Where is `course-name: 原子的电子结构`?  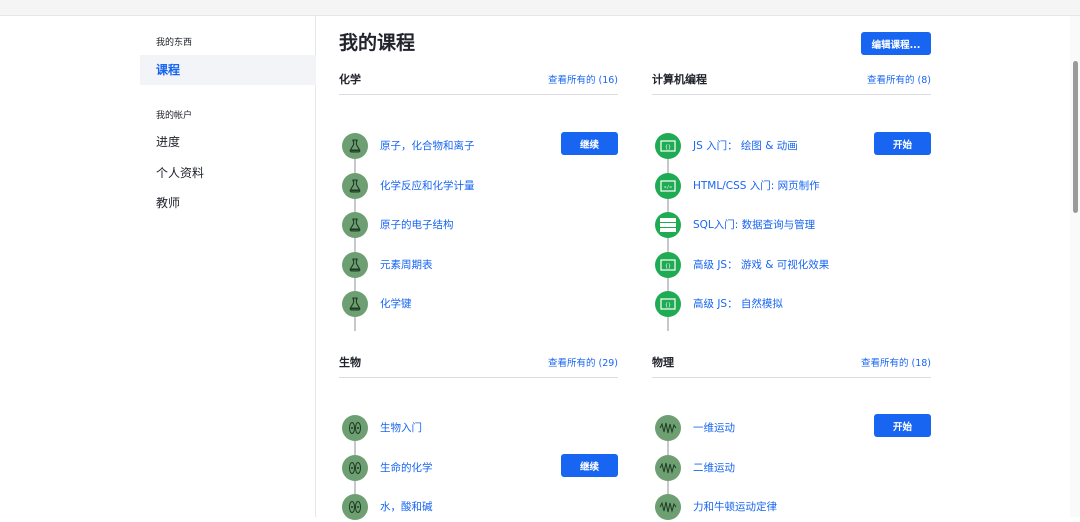
course-name: 原子的电子结构 is located at coordinates (417, 224).